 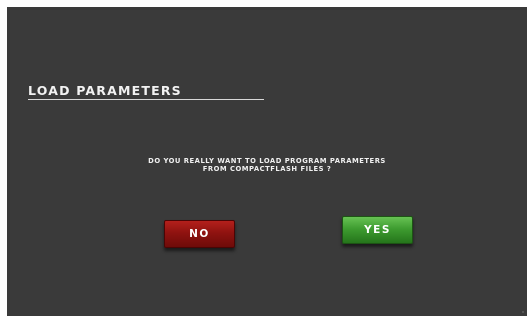 I want to click on title-underline, so click(x=146, y=99).